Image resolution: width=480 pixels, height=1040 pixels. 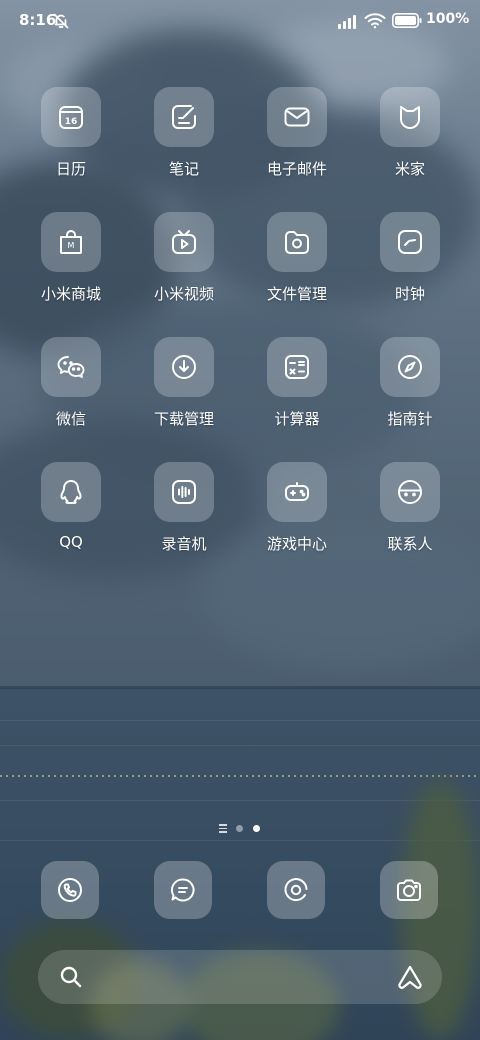 What do you see at coordinates (407, 20) in the screenshot?
I see `battery-icon` at bounding box center [407, 20].